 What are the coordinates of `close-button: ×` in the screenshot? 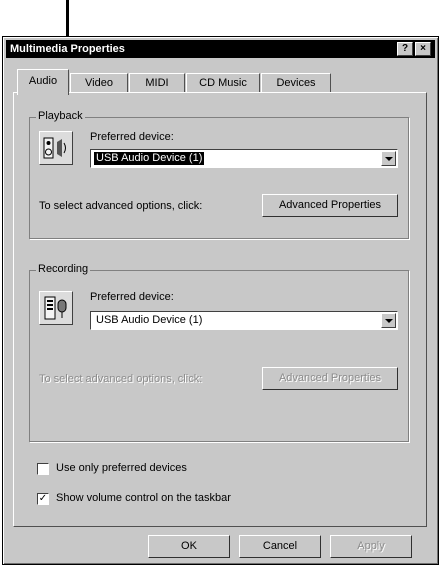 It's located at (423, 49).